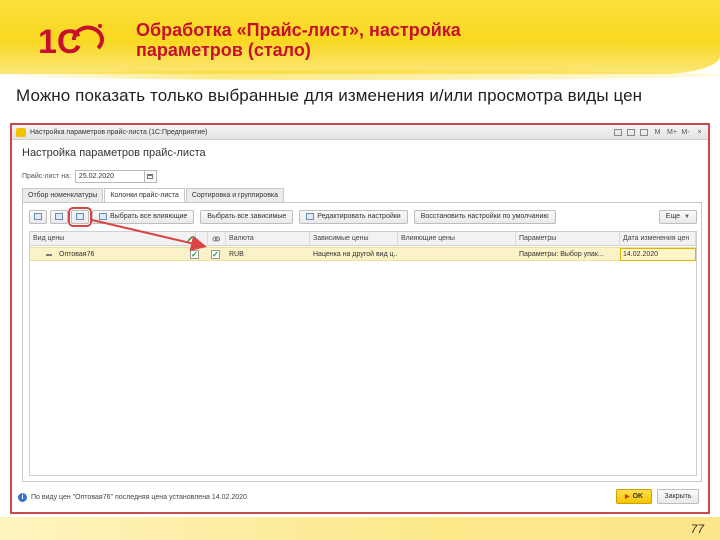 The height and width of the screenshot is (540, 720). I want to click on ok-label: OK, so click(638, 496).